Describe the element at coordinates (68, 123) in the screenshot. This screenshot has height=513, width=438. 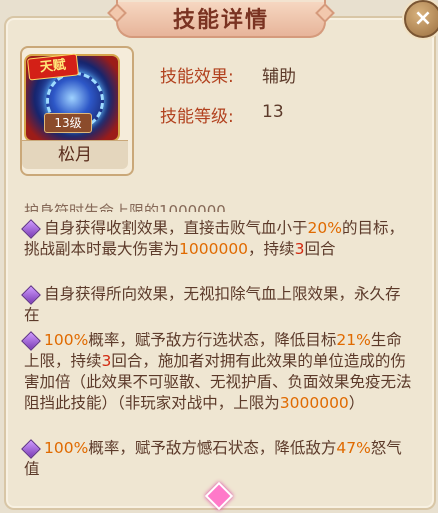
I see `skill-level-badge: 13级` at that location.